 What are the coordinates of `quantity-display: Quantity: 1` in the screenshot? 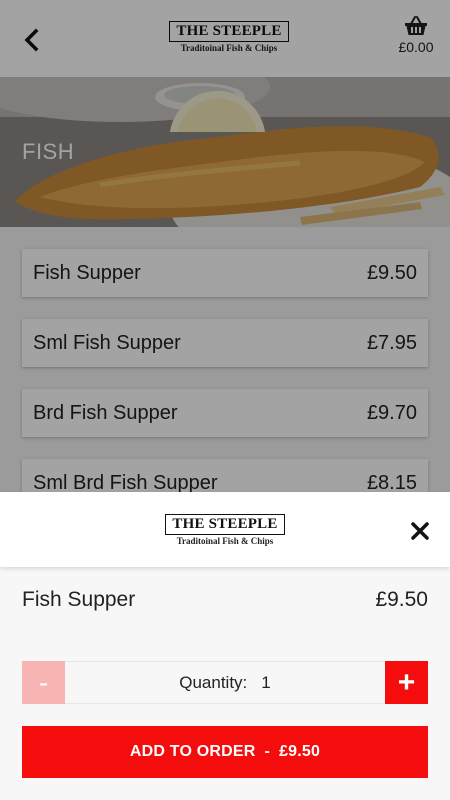 It's located at (225, 682).